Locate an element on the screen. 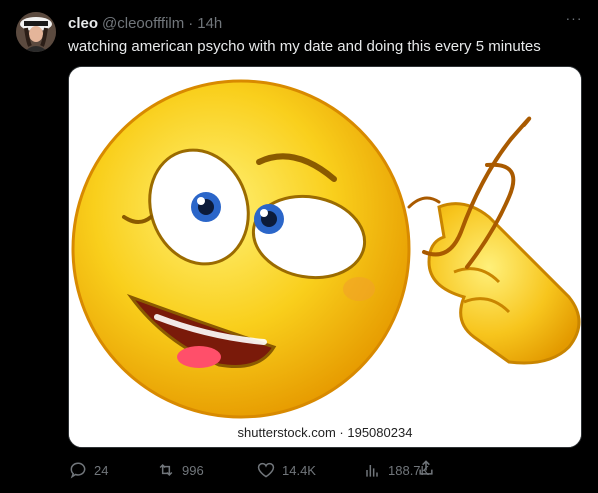  repost-count: 996 is located at coordinates (193, 470).